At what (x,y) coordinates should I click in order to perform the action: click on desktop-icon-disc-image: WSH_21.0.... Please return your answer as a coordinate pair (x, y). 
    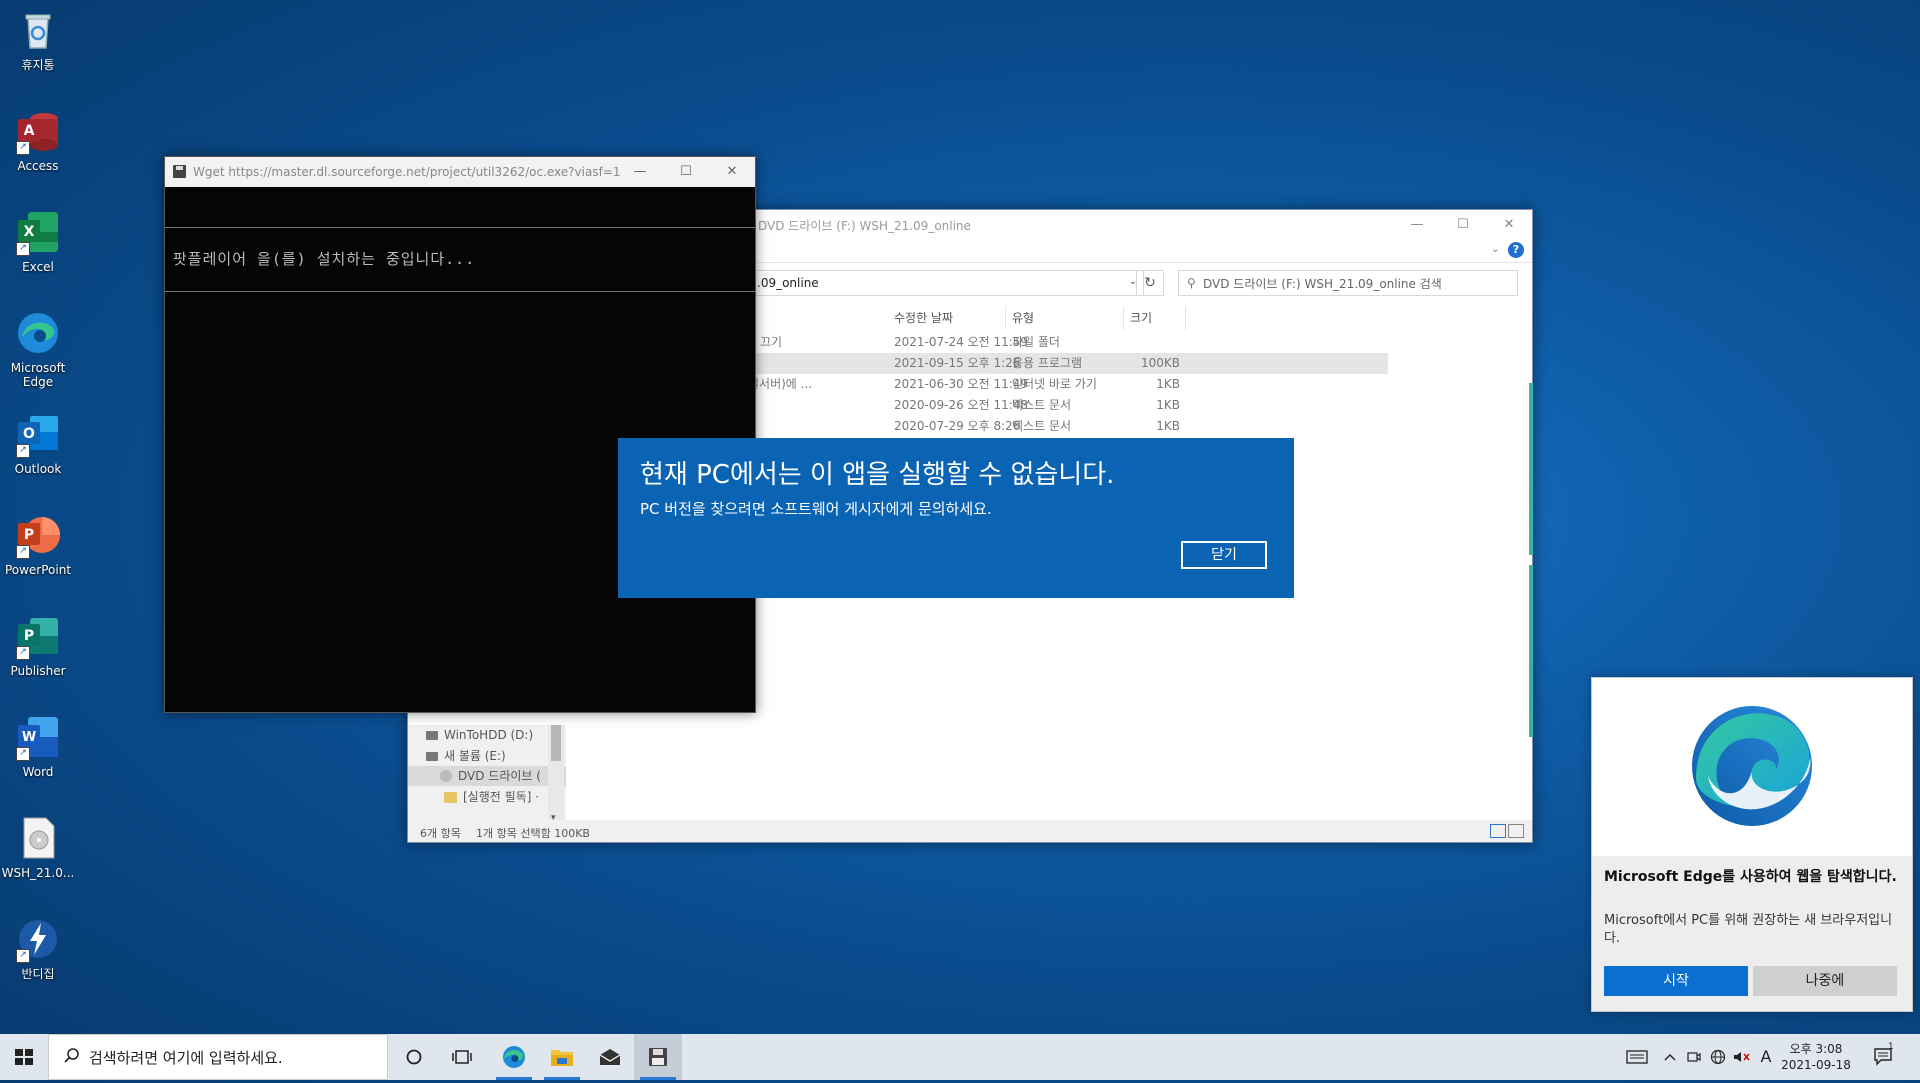
    Looking at the image, I should click on (38, 847).